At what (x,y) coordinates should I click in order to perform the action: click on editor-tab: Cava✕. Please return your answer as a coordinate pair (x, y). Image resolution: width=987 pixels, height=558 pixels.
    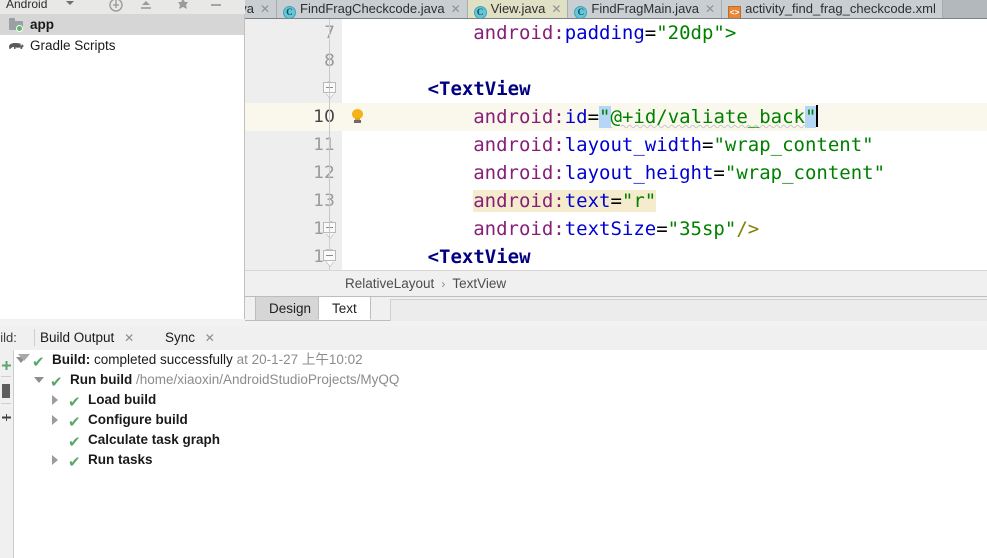
    Looking at the image, I should click on (261, 9).